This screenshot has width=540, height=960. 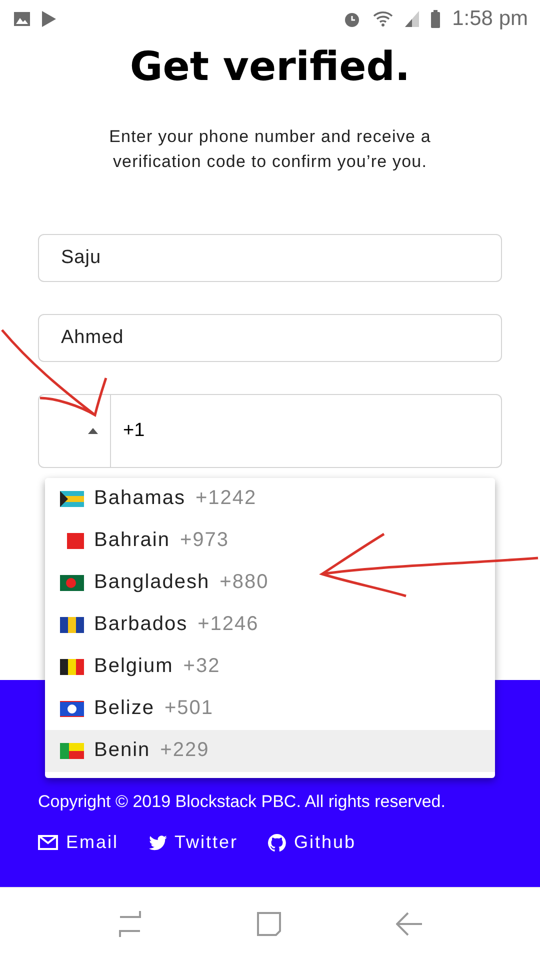 I want to click on country-select, so click(x=74, y=431).